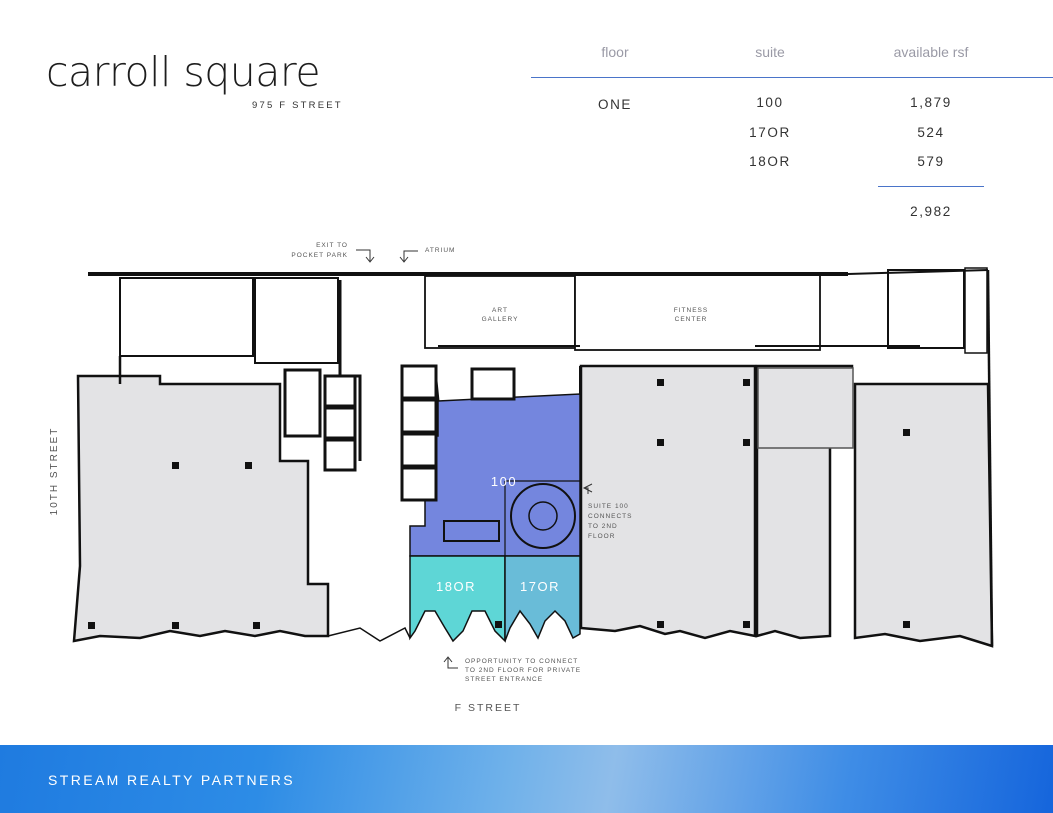 The height and width of the screenshot is (813, 1053). What do you see at coordinates (488, 708) in the screenshot?
I see `street-label-south: F STREET` at bounding box center [488, 708].